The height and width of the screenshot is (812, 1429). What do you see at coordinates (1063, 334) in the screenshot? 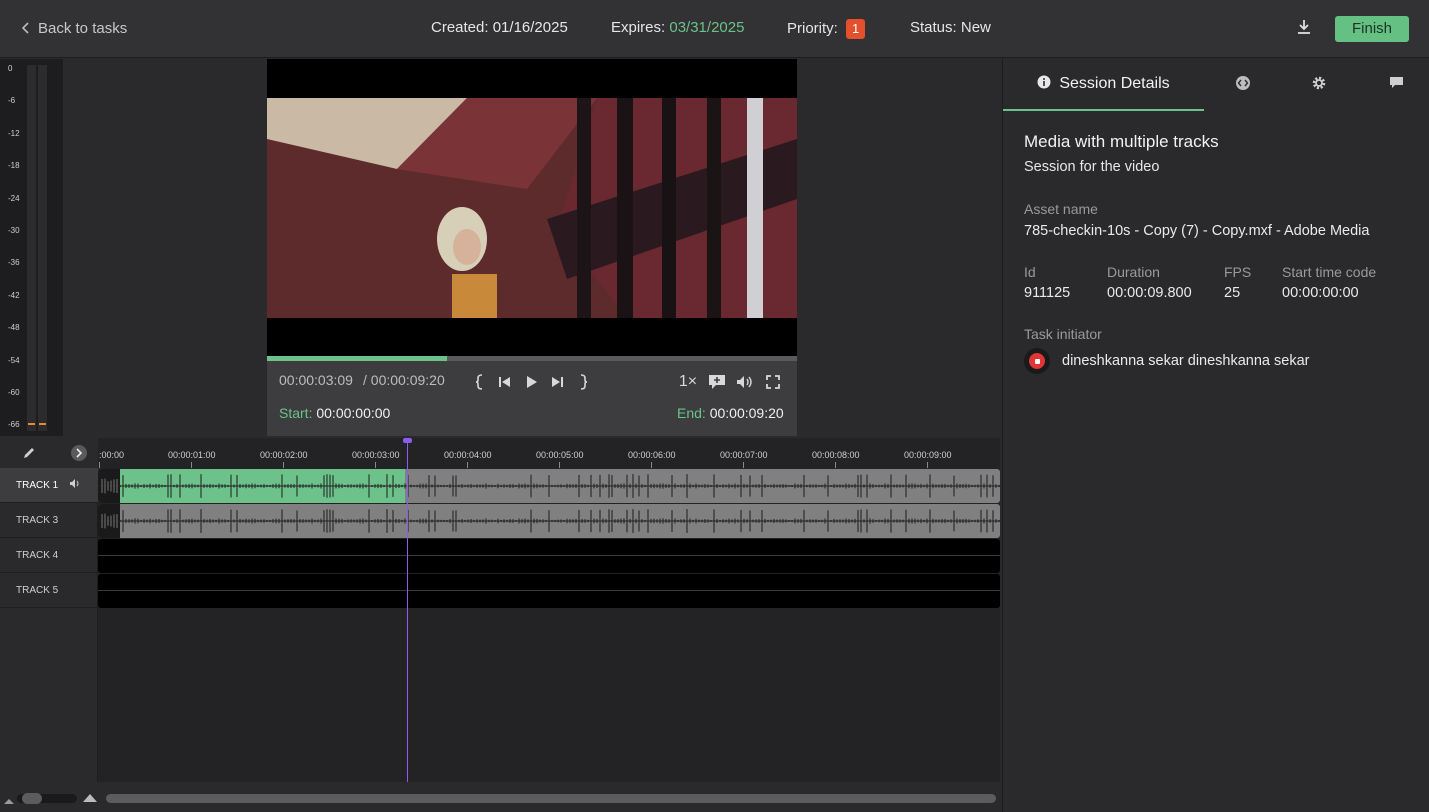
I see `task-initiator-label: Task initiator` at bounding box center [1063, 334].